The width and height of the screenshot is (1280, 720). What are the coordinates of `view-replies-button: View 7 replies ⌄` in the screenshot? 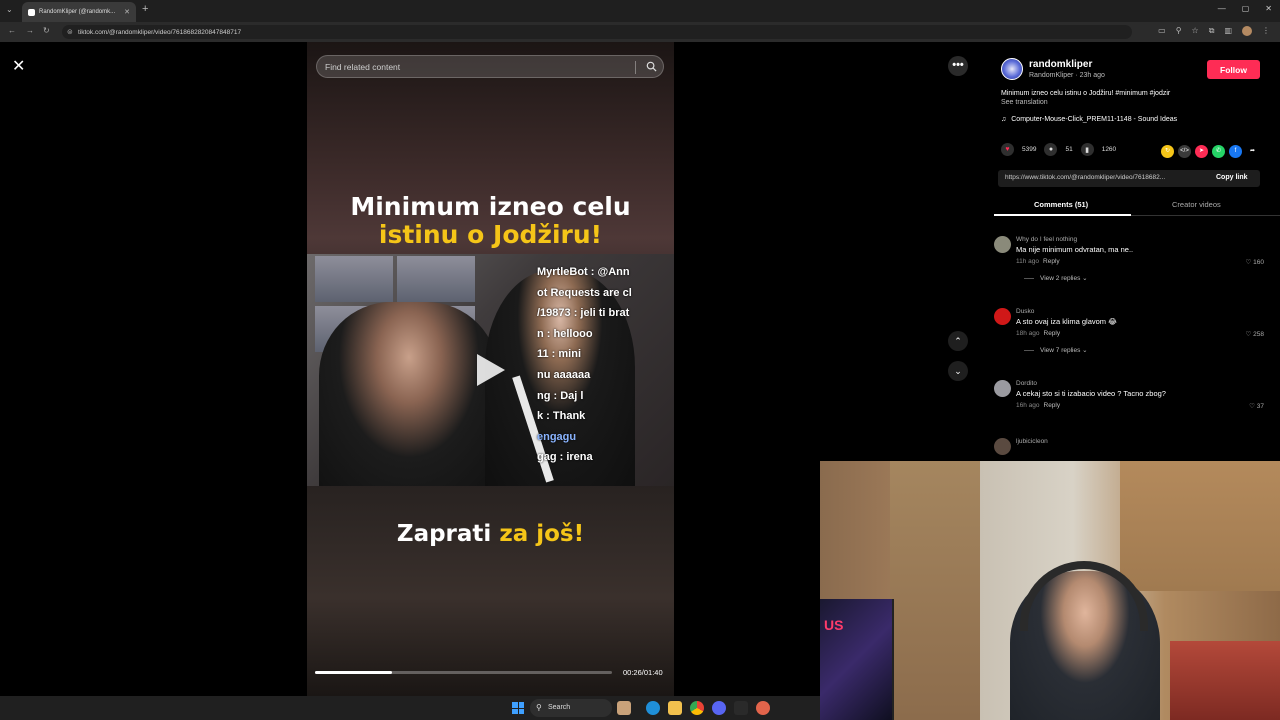 It's located at (1056, 350).